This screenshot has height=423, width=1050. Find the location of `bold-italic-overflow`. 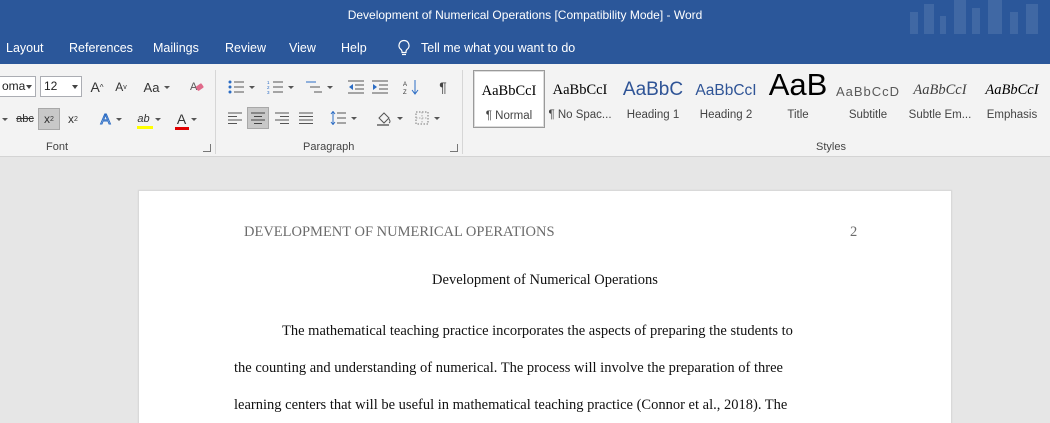

bold-italic-overflow is located at coordinates (5, 119).